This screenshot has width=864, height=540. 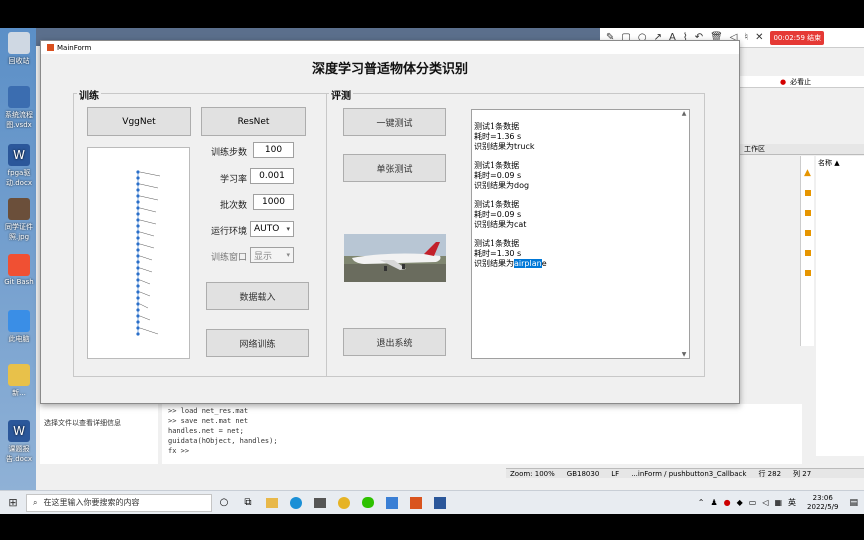 I want to click on matlab-icon, so click(x=416, y=502).